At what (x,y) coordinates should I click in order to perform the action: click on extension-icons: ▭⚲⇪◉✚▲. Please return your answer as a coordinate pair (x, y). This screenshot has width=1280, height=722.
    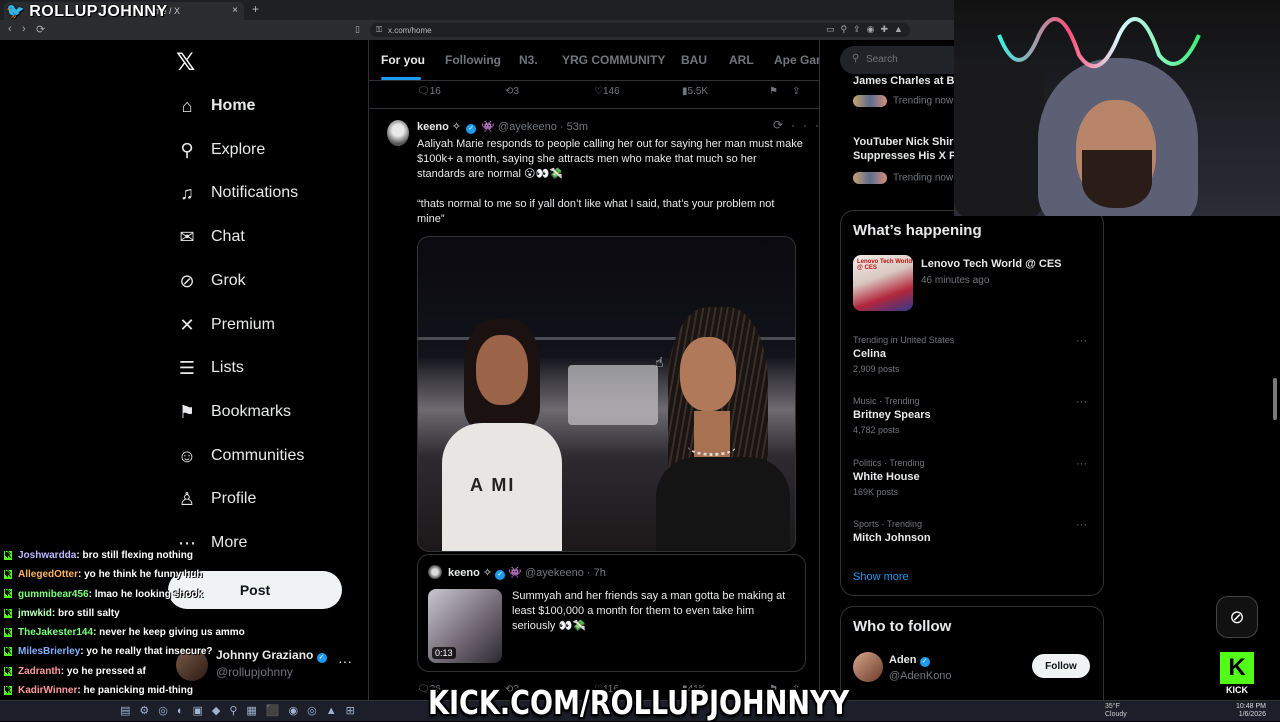
    Looking at the image, I should click on (867, 29).